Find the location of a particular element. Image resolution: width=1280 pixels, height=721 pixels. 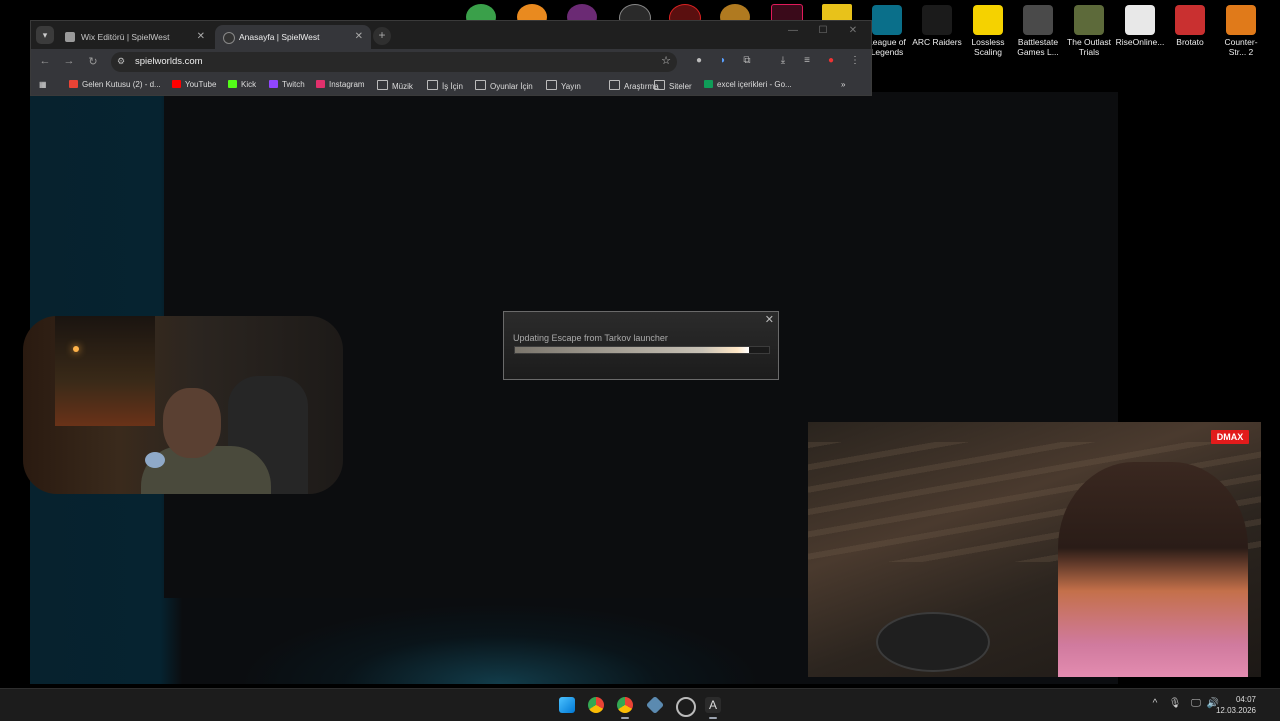

apps-grid-icon: ▦ is located at coordinates (43, 84).